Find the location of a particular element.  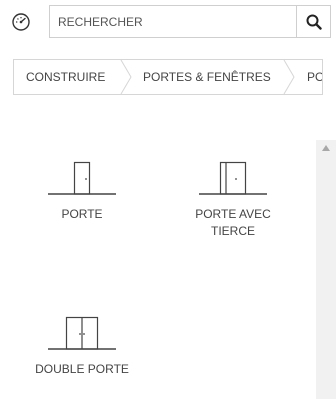

catalog-item-label: DOUBLE PORTE is located at coordinates (82, 369).